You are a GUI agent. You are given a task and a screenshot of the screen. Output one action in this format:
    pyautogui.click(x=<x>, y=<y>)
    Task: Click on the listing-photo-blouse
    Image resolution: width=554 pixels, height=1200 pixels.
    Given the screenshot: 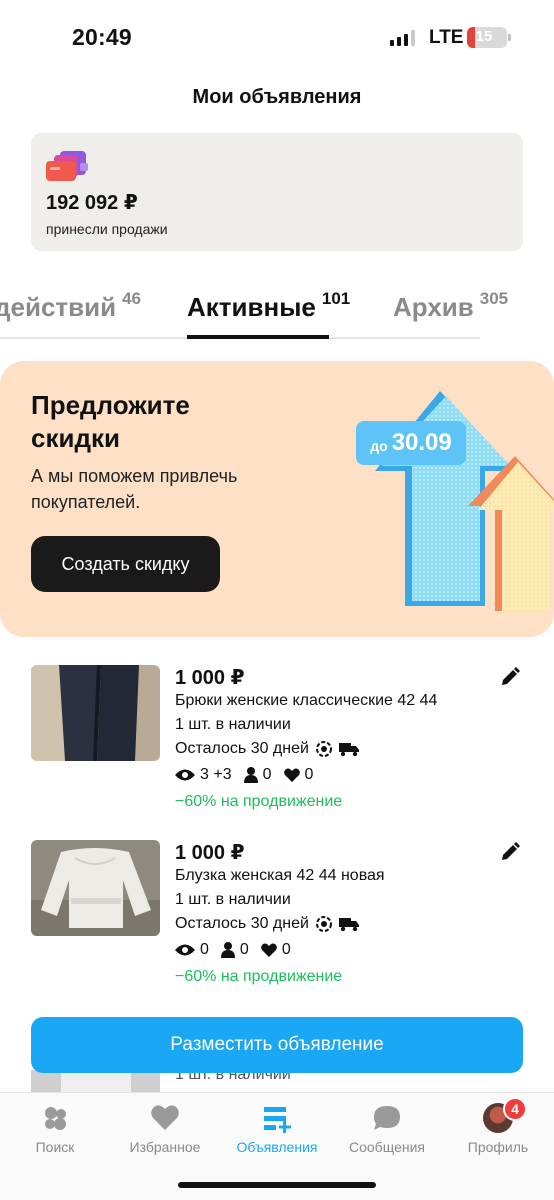 What is the action you would take?
    pyautogui.click(x=95, y=888)
    